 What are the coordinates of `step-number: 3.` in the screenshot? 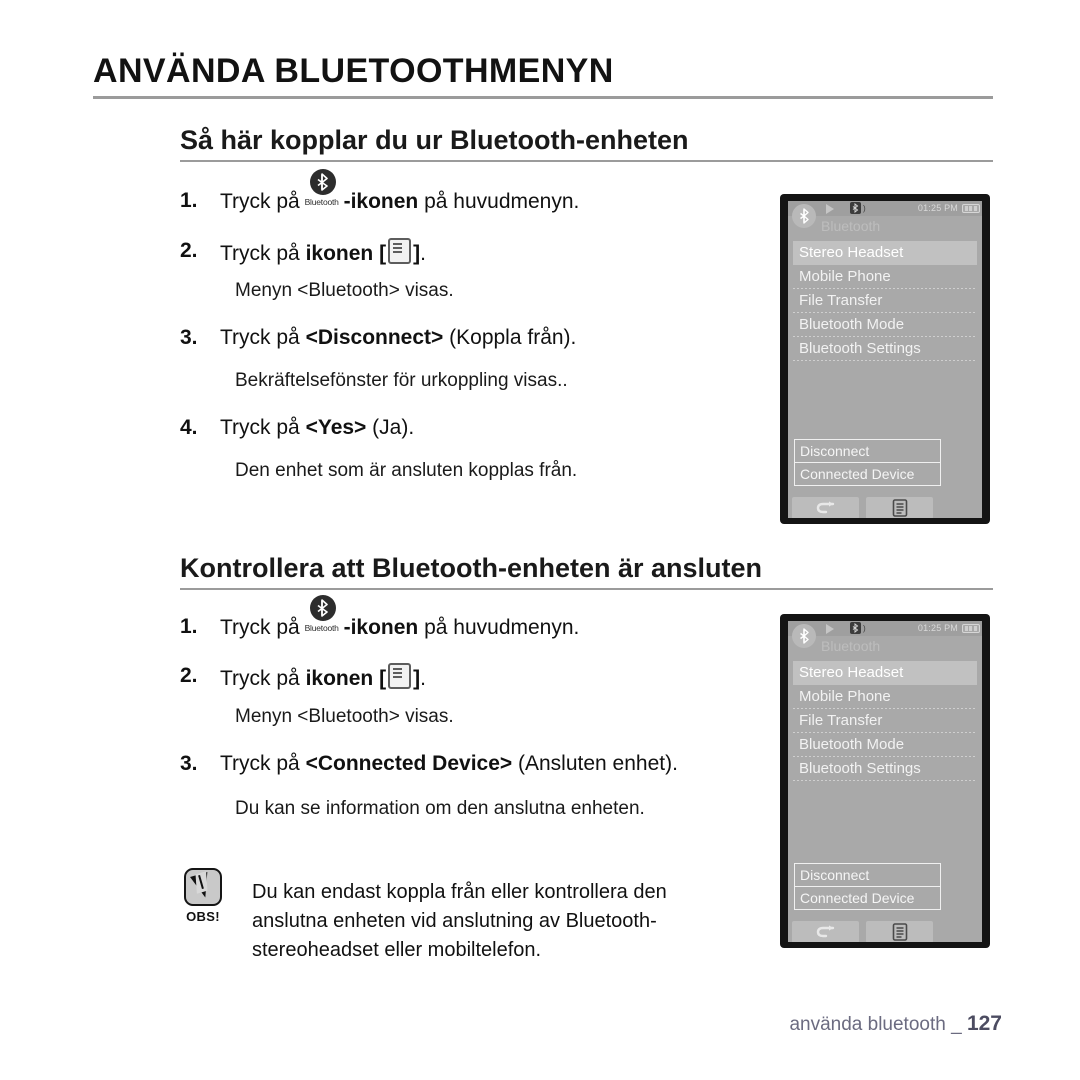 It's located at (189, 763).